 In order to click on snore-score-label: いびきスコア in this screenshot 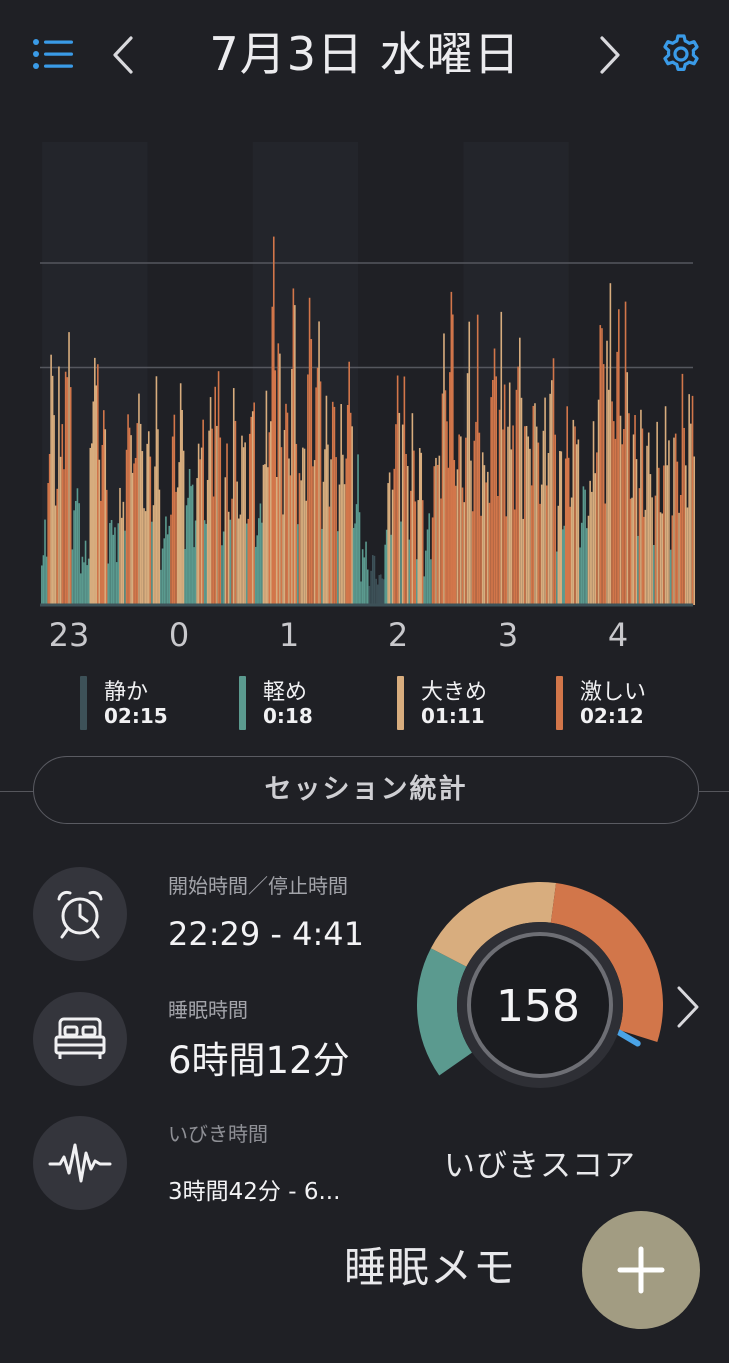, I will do `click(540, 1166)`.